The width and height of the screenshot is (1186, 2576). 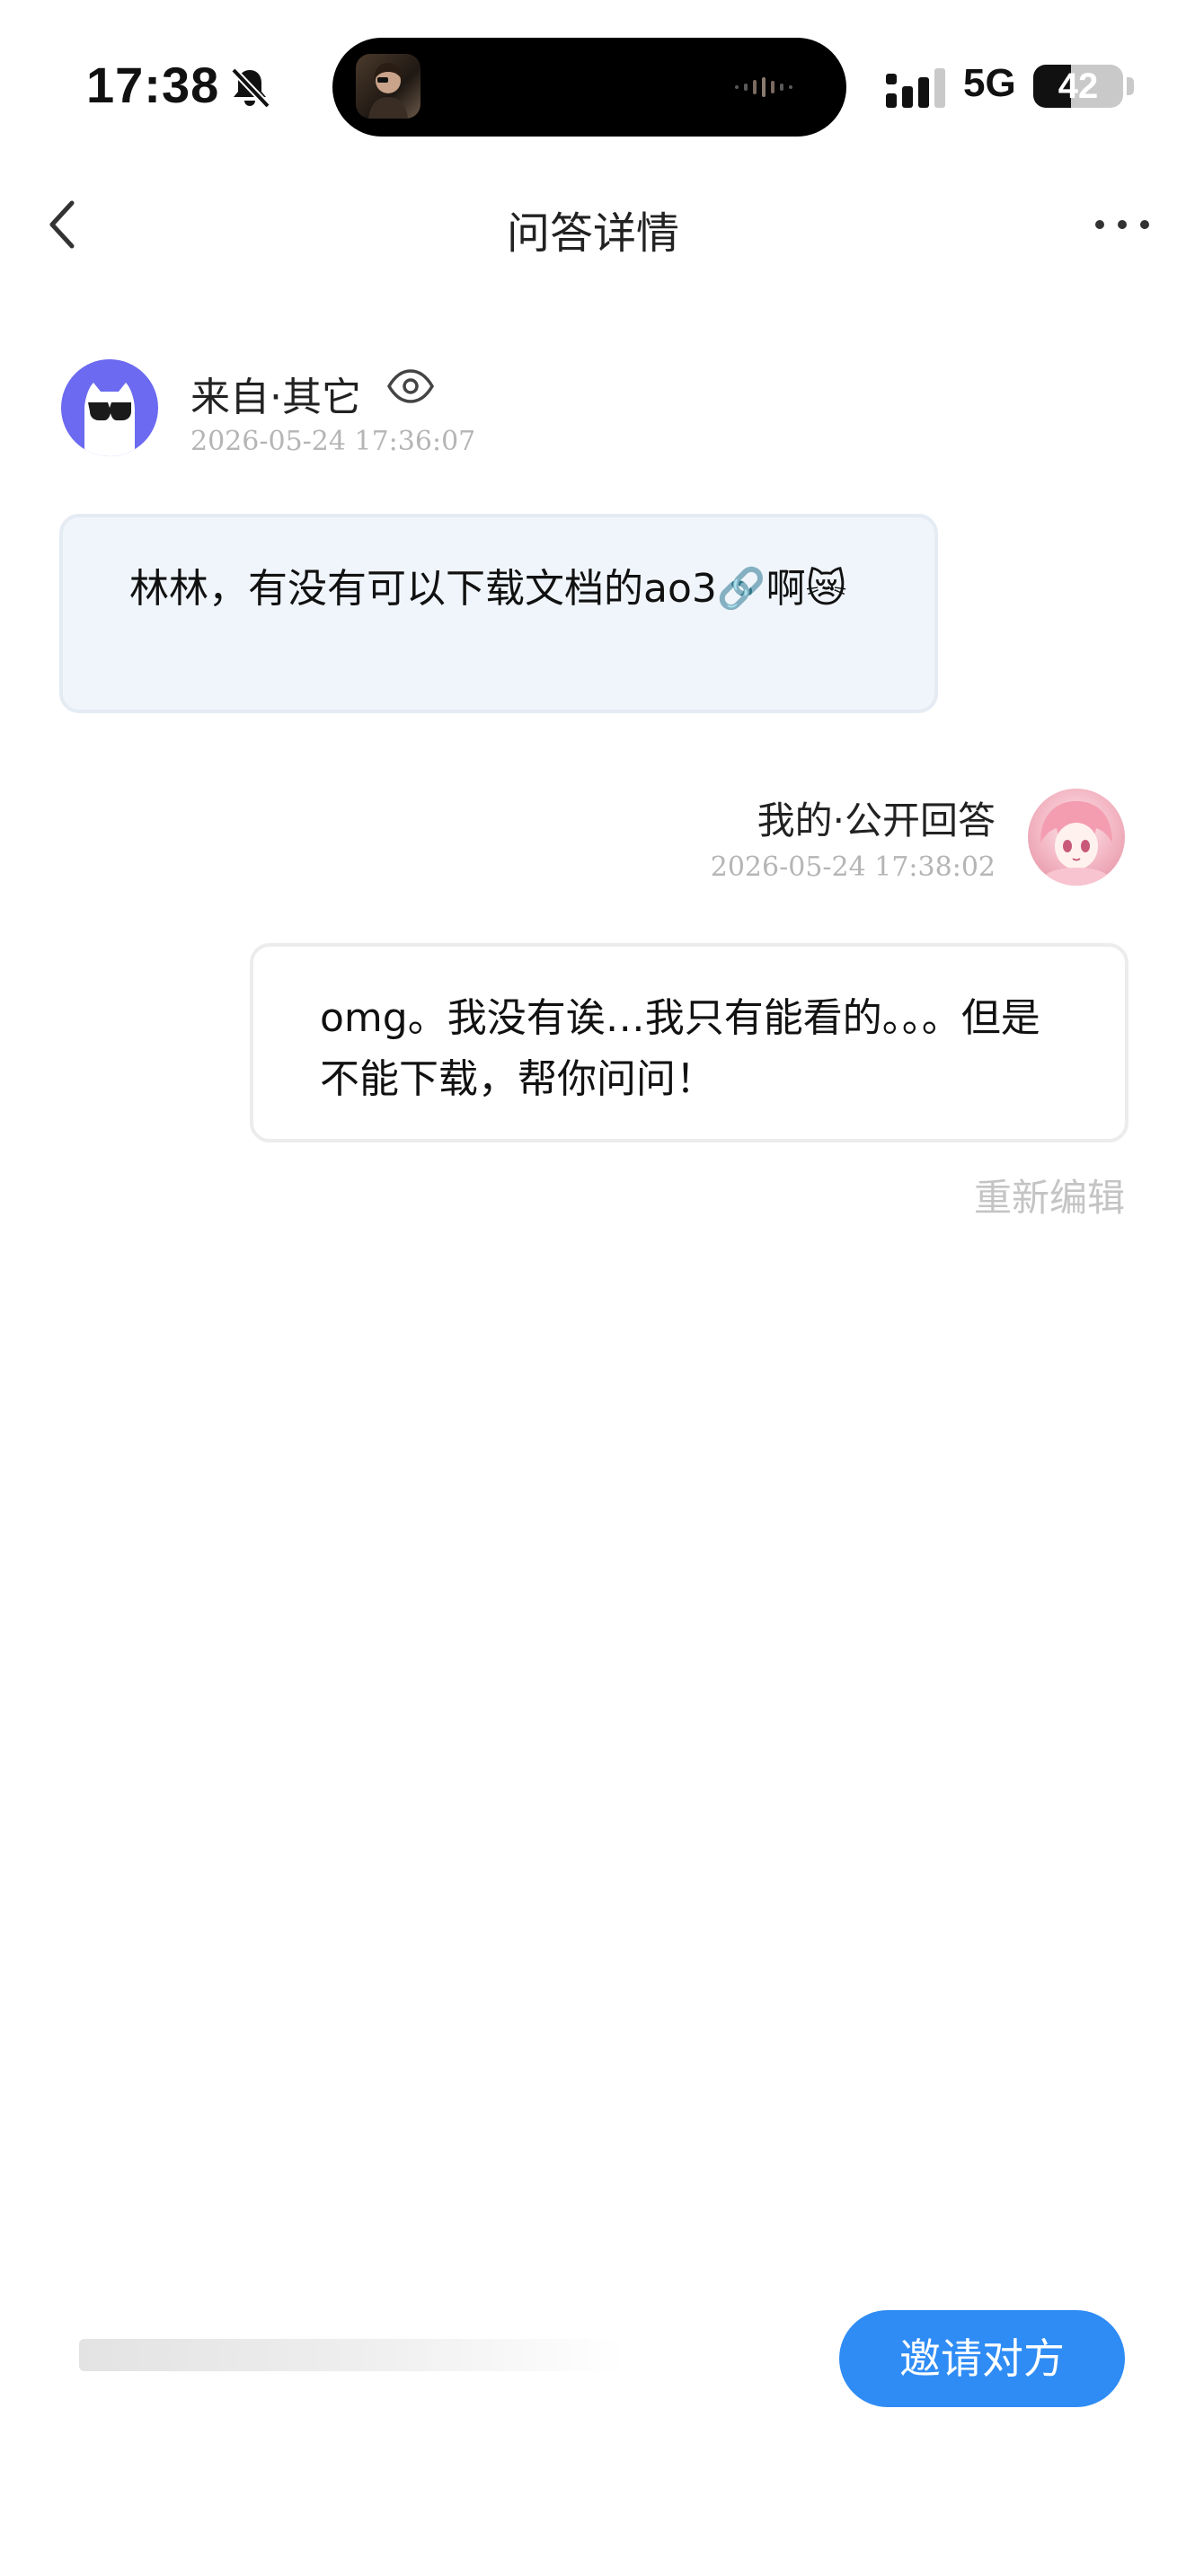 I want to click on status-bar: 17:38 5G 42, so click(x=593, y=85).